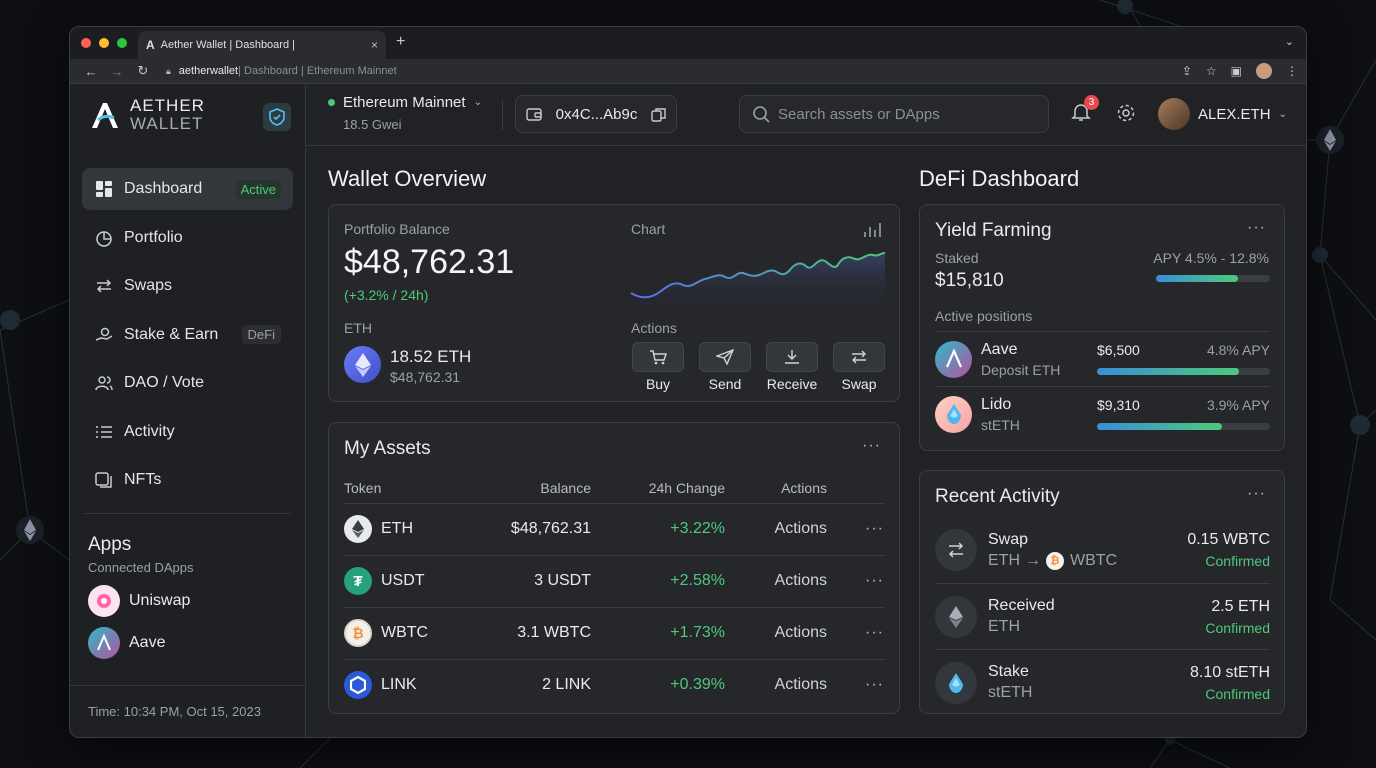 The width and height of the screenshot is (1376, 768). What do you see at coordinates (397, 528) in the screenshot?
I see `token-symbol: ETH` at bounding box center [397, 528].